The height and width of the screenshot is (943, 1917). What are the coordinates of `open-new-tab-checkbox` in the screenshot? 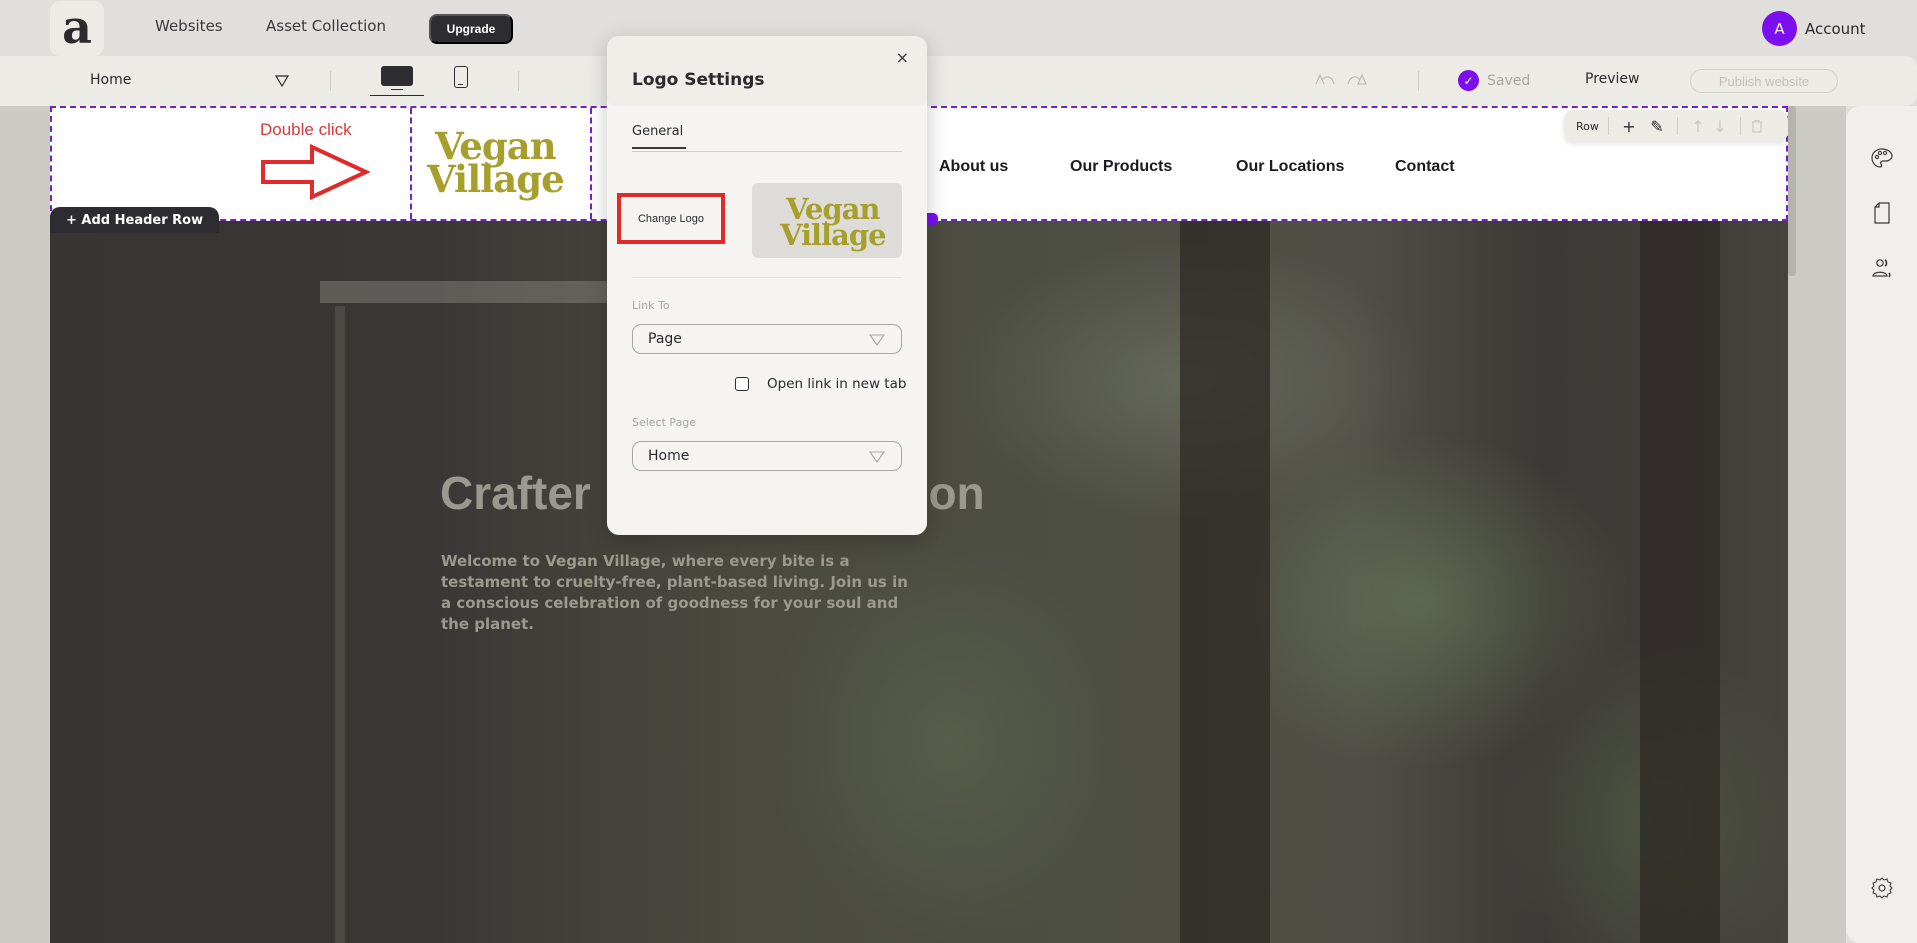 It's located at (742, 384).